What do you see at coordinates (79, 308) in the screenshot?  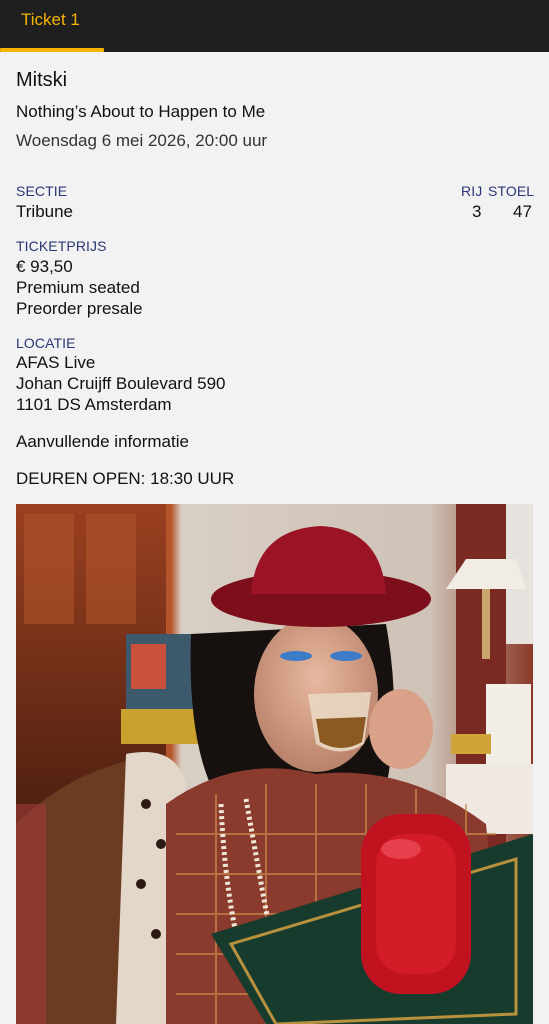 I see `price-sale: Preorder presale` at bounding box center [79, 308].